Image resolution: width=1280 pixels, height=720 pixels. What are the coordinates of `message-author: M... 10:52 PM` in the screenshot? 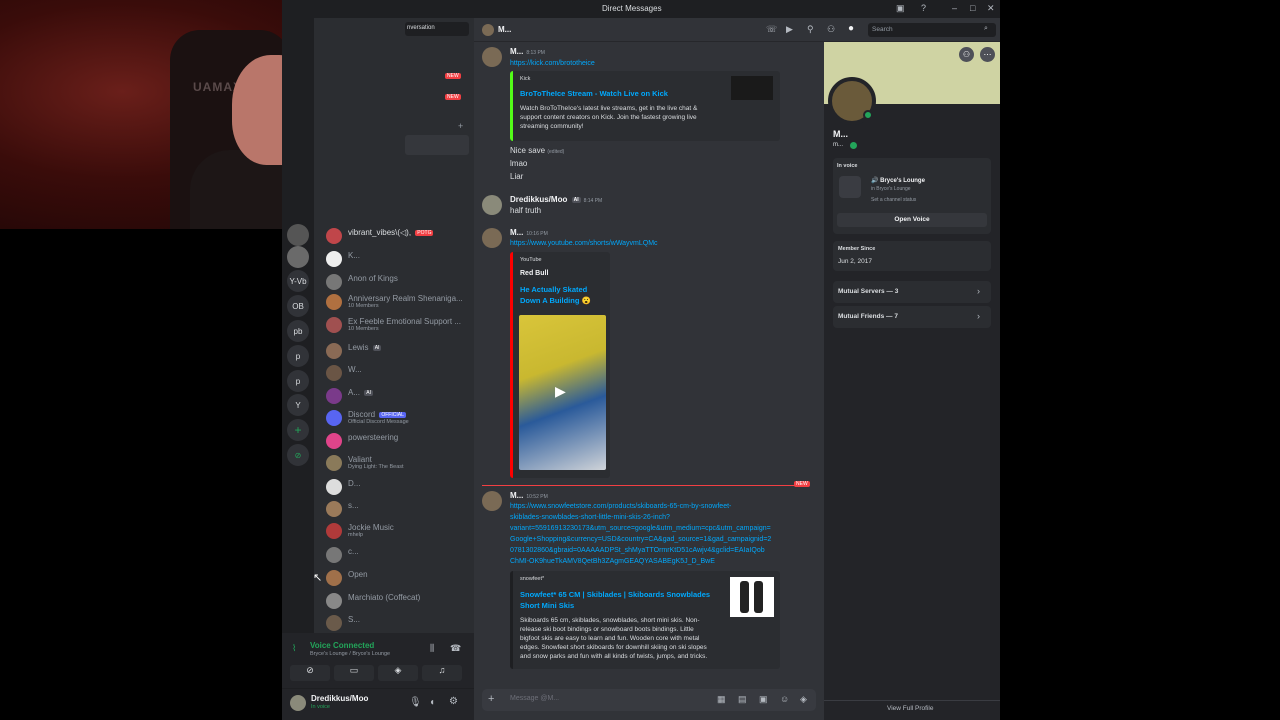 It's located at (529, 495).